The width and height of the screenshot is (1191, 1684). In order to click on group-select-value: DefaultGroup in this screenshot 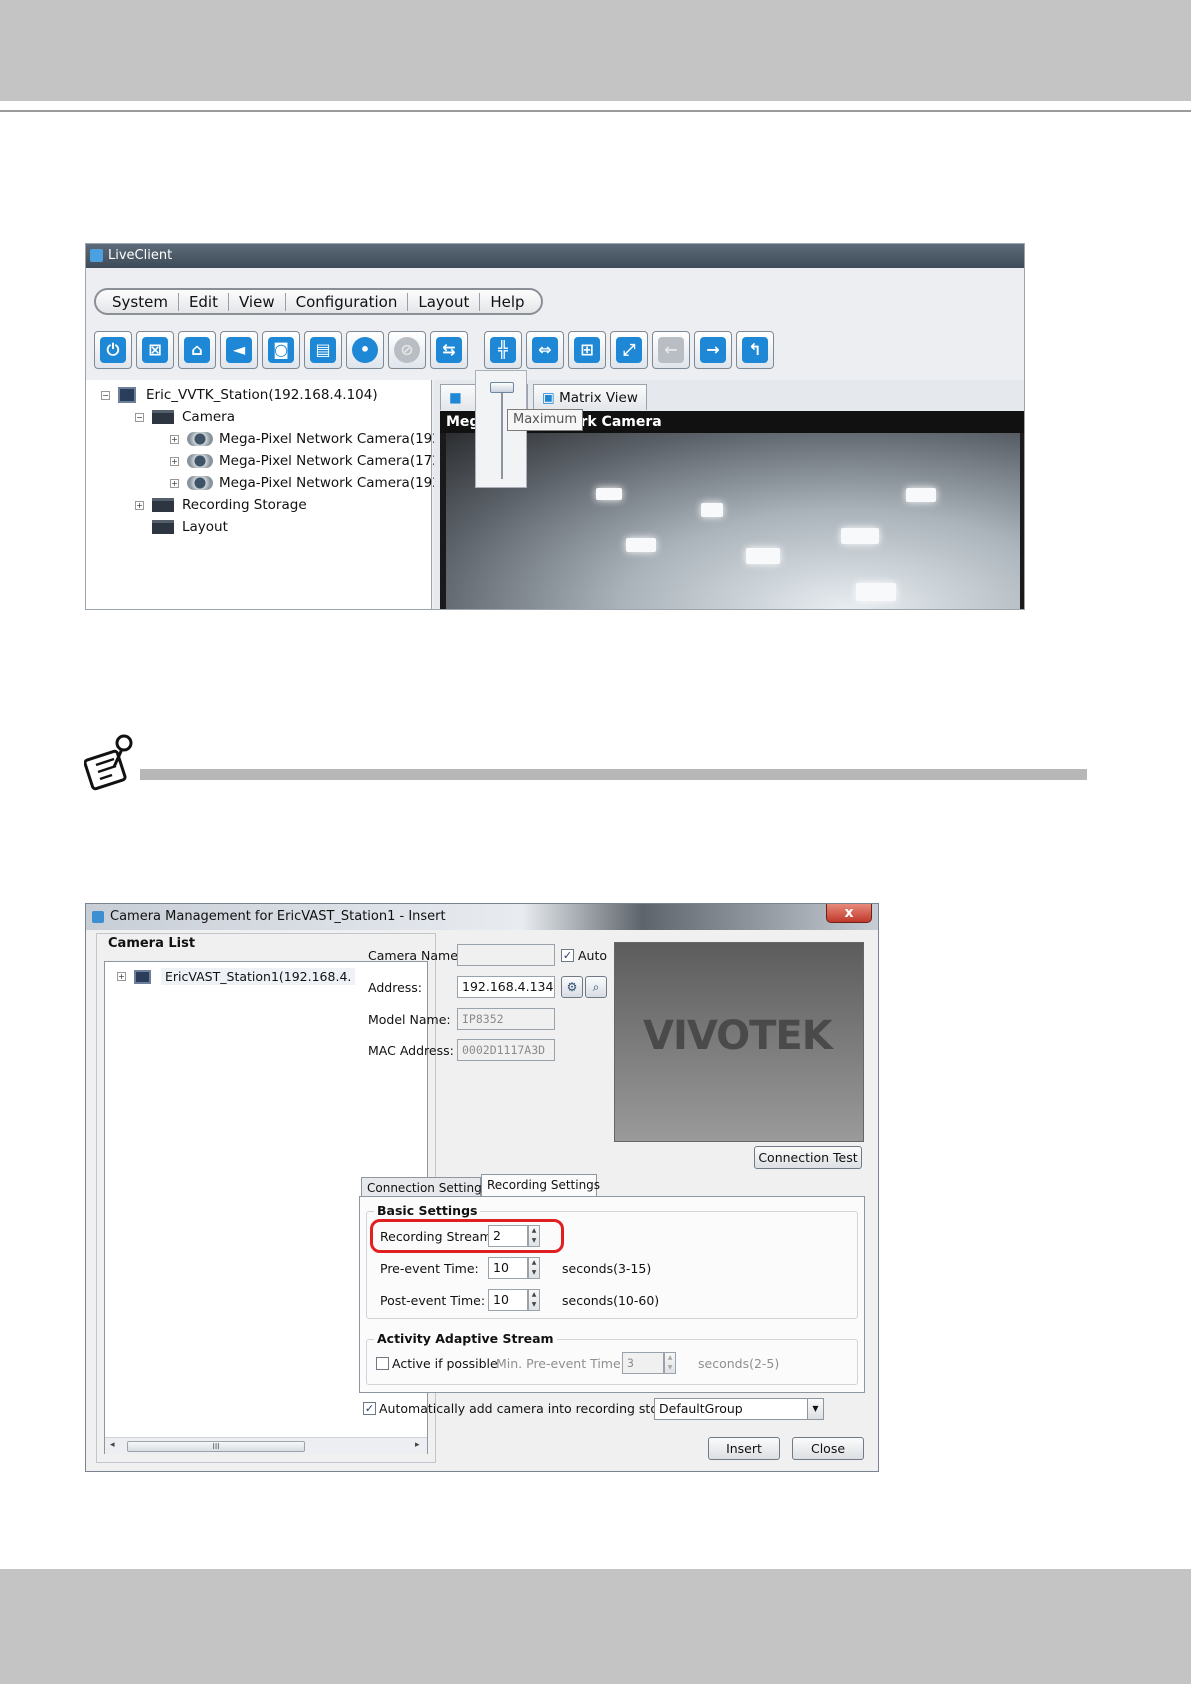, I will do `click(701, 1408)`.